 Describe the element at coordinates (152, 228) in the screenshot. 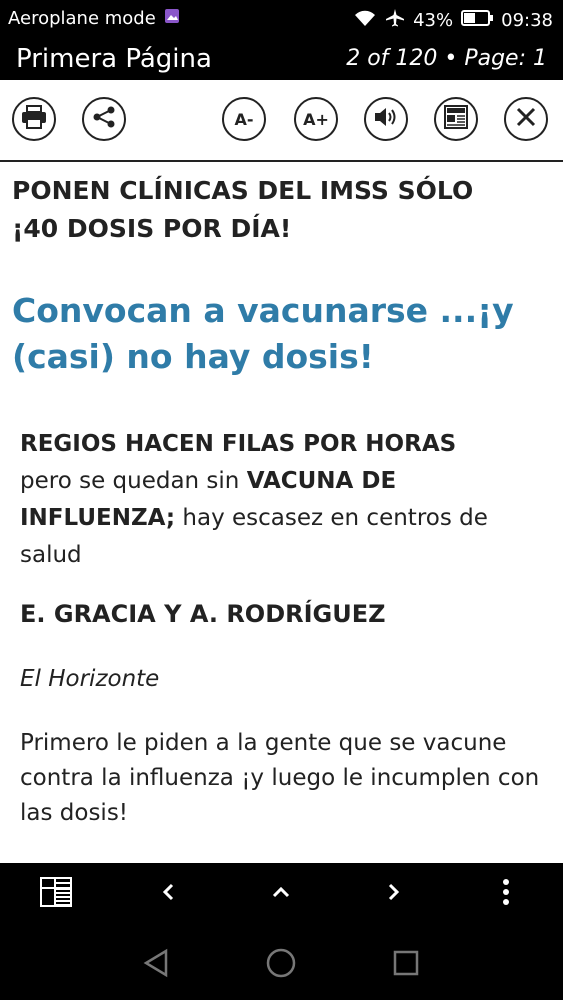

I see `headline-line-2: ¡40 DOSIS POR DÍA!` at that location.